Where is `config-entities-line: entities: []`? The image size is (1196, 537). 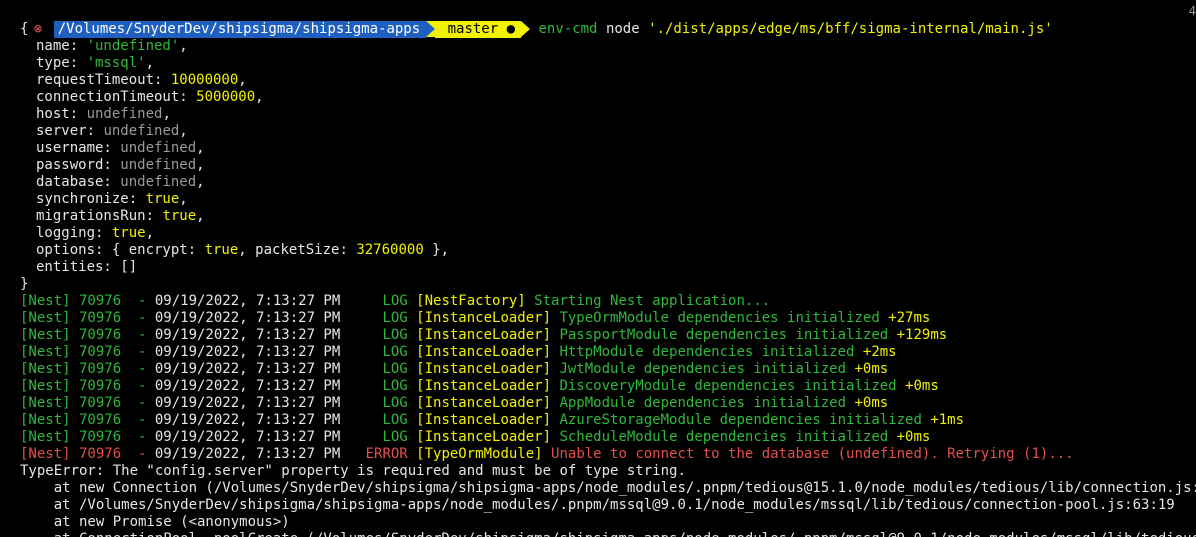
config-entities-line: entities: [] is located at coordinates (87, 267).